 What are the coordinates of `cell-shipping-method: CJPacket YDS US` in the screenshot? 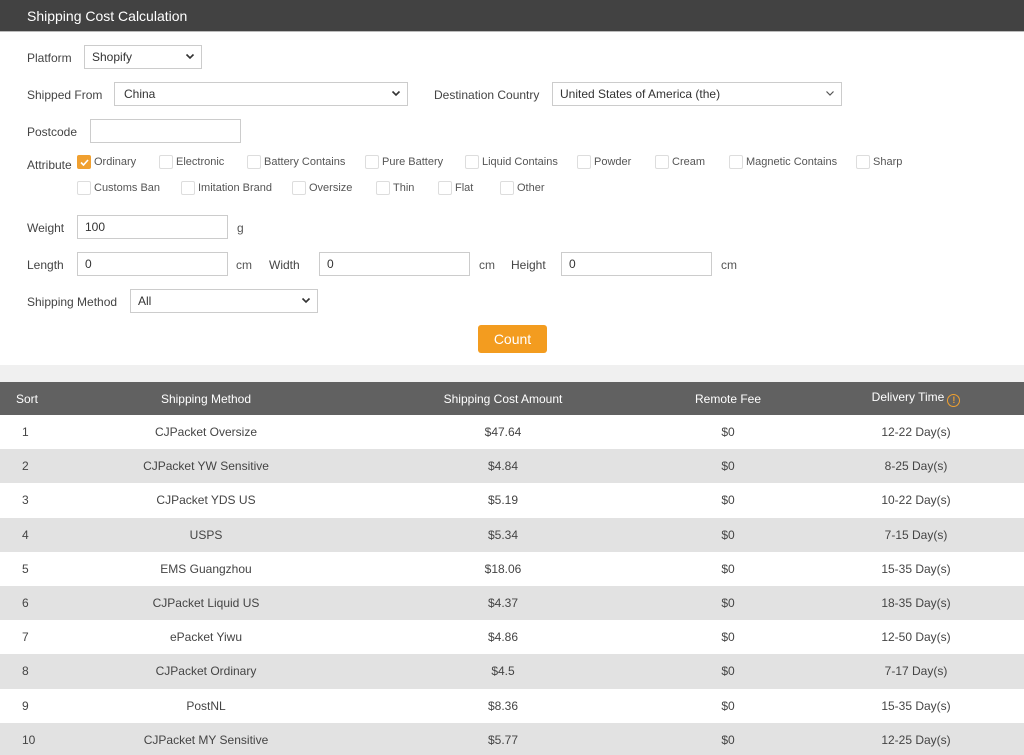 It's located at (206, 500).